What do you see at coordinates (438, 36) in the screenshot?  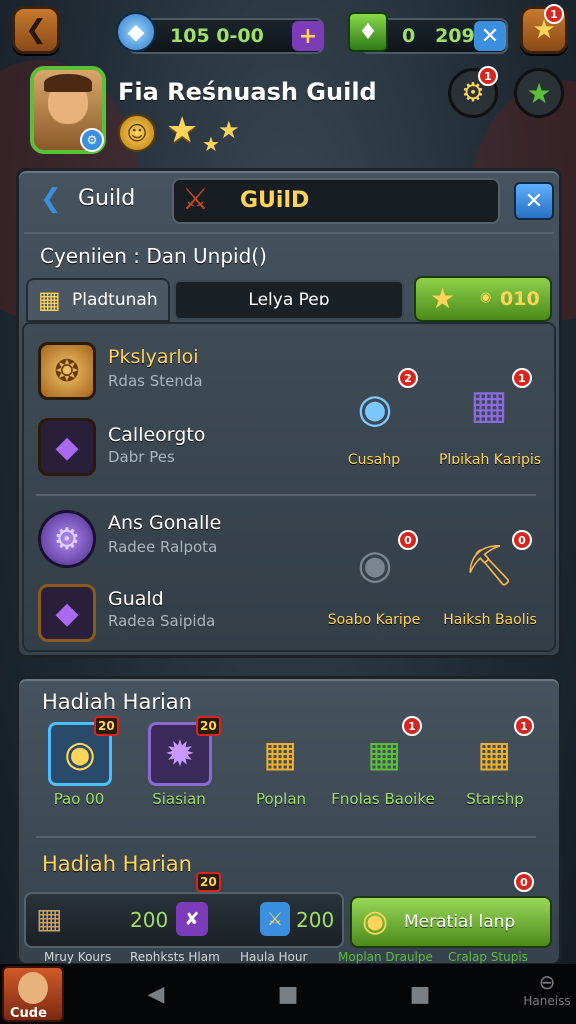 I see `gold-value: 0 209` at bounding box center [438, 36].